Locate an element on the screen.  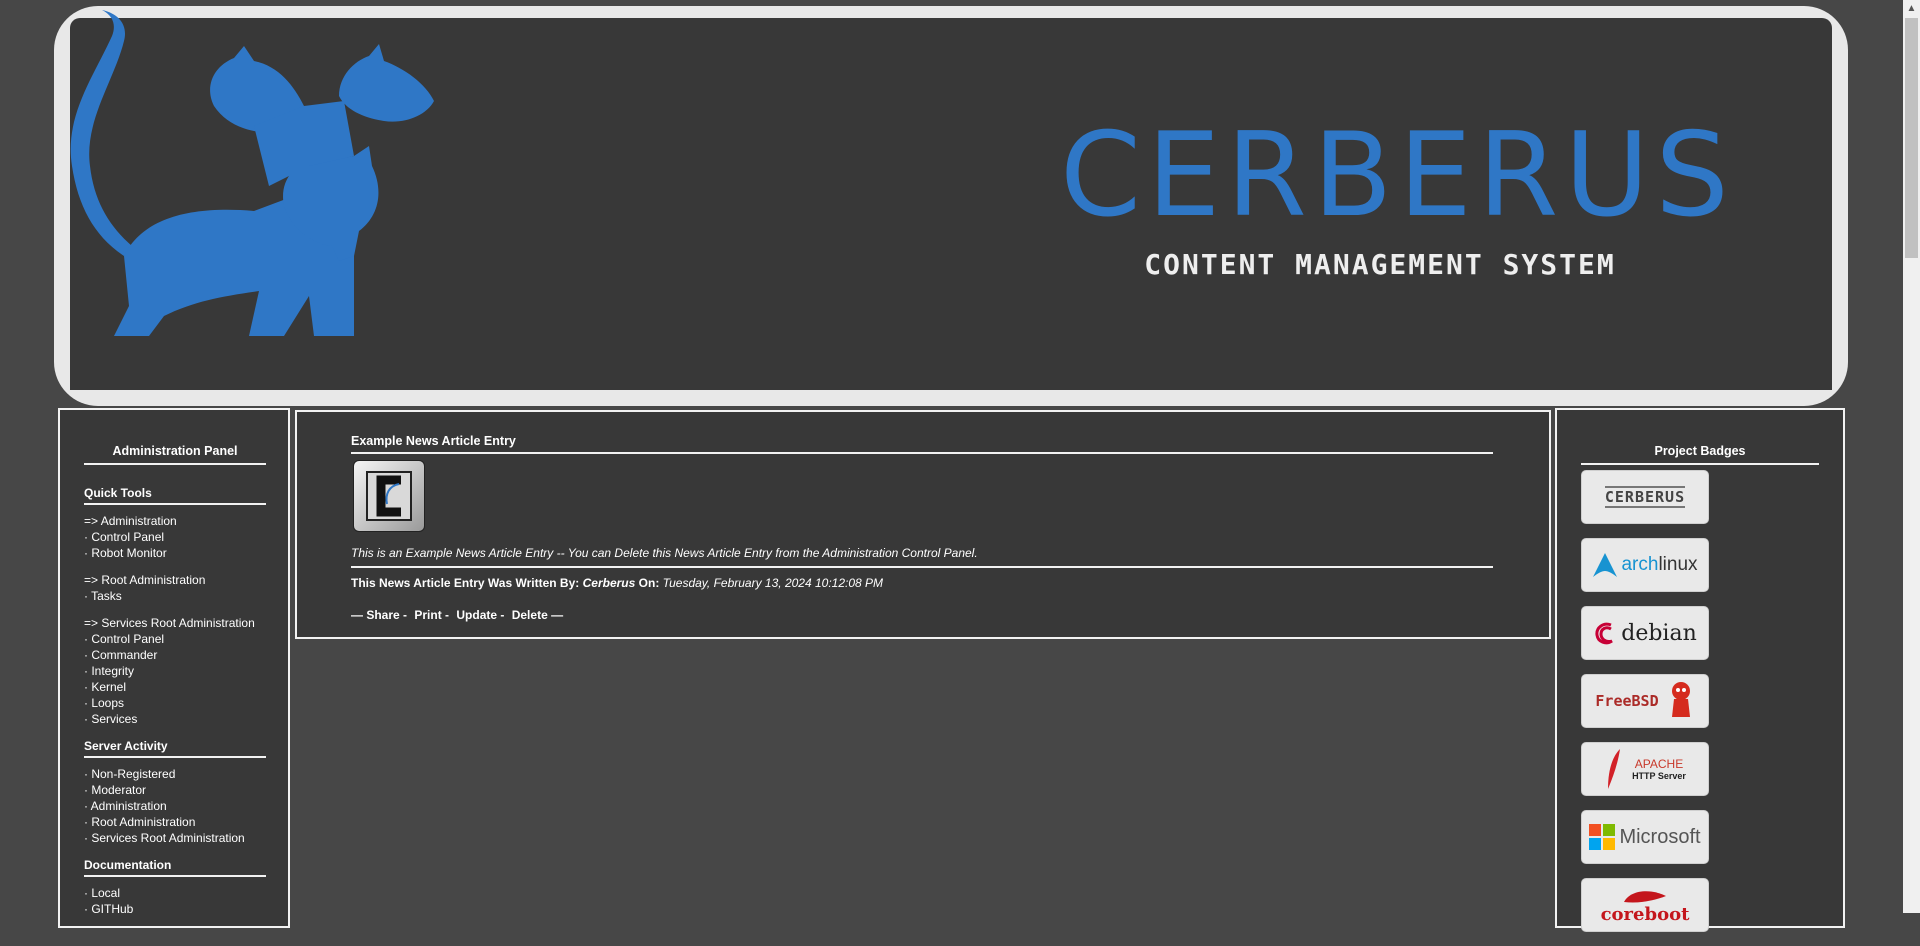
nav-link-commander: · Commander is located at coordinates (175, 655).